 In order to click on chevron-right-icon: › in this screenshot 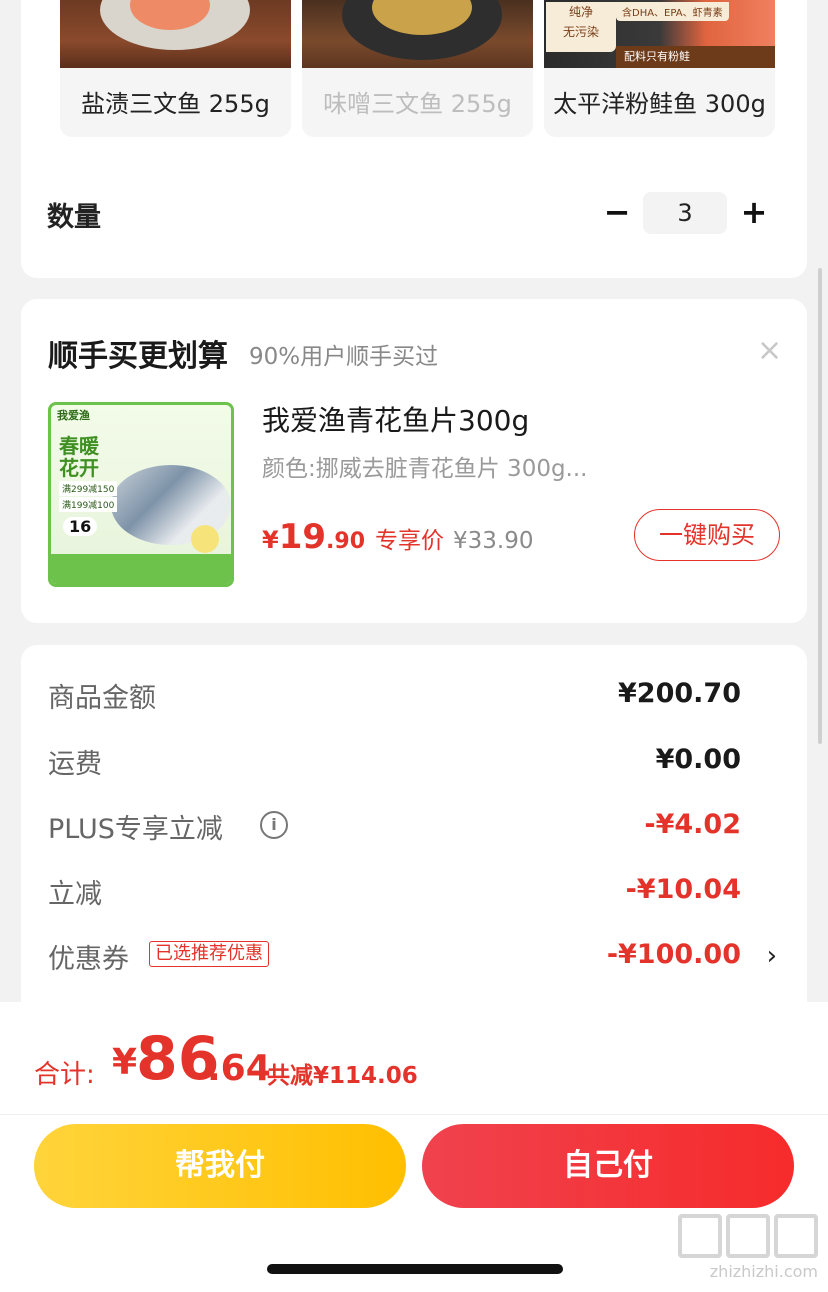, I will do `click(772, 956)`.